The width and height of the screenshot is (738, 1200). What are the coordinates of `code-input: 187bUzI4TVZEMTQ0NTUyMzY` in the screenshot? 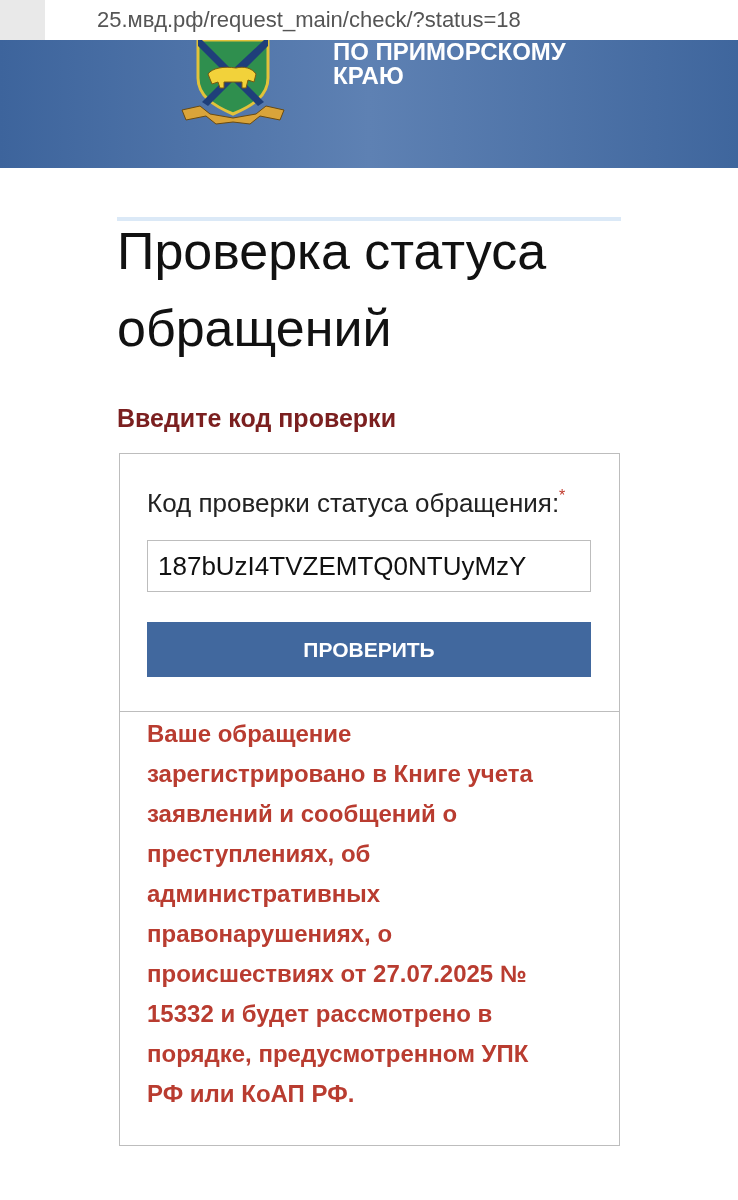 It's located at (369, 566).